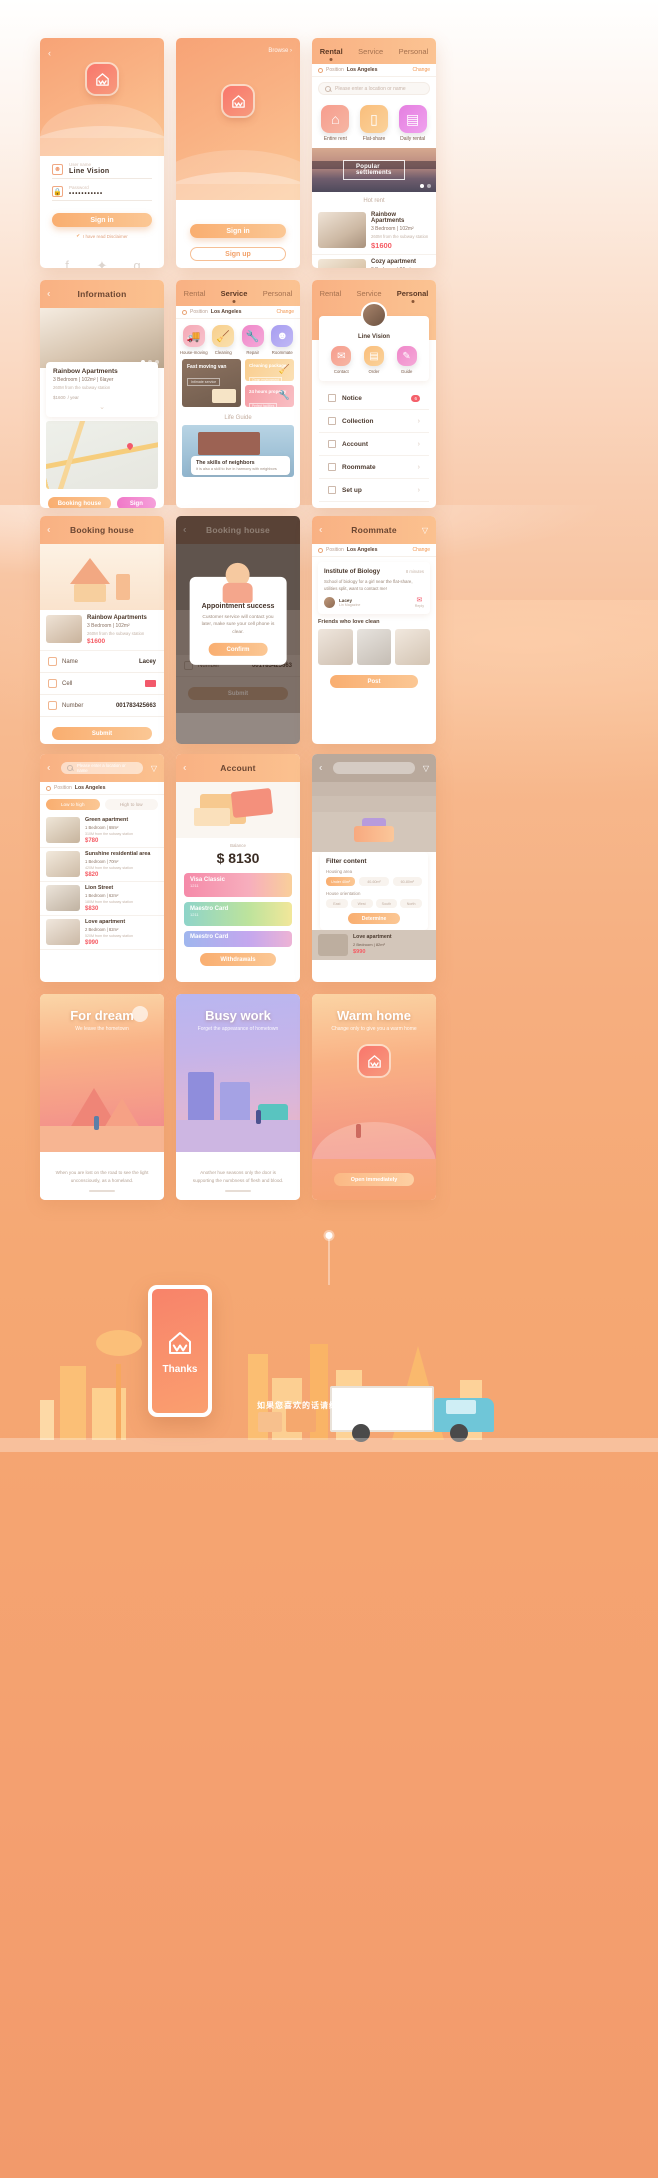 This screenshot has width=658, height=2178. What do you see at coordinates (386, 903) in the screenshot?
I see `orientation-option-2: South` at bounding box center [386, 903].